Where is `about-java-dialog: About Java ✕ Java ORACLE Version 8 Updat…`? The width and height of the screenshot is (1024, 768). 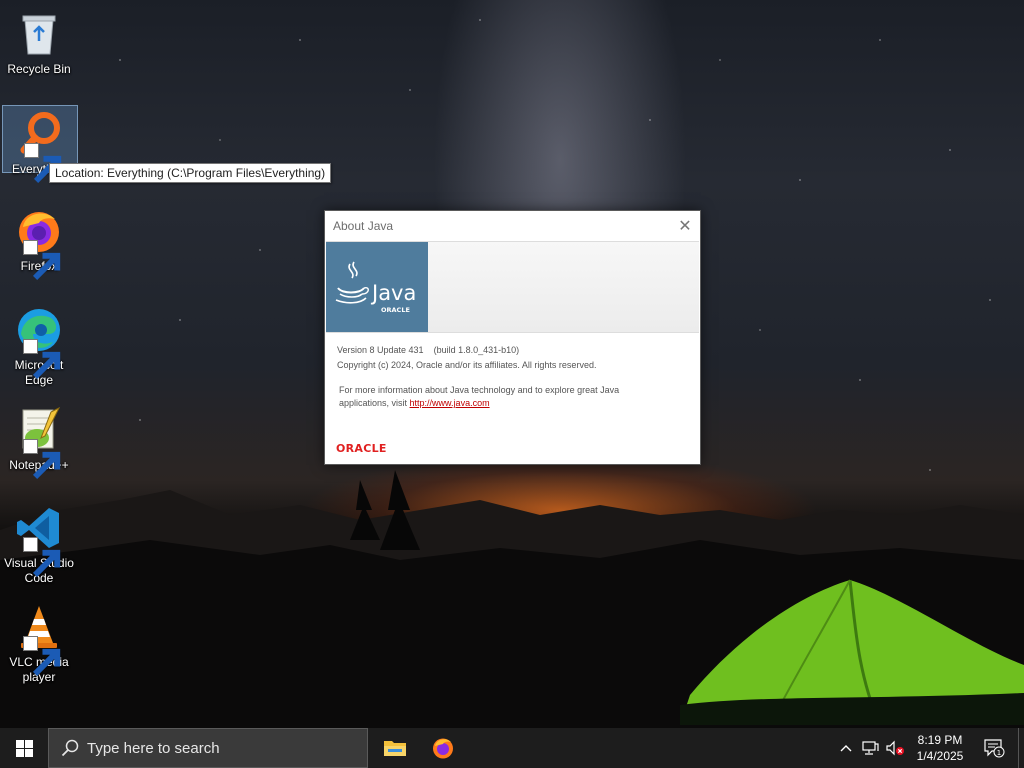 about-java-dialog: About Java ✕ Java ORACLE Version 8 Updat… is located at coordinates (512, 337).